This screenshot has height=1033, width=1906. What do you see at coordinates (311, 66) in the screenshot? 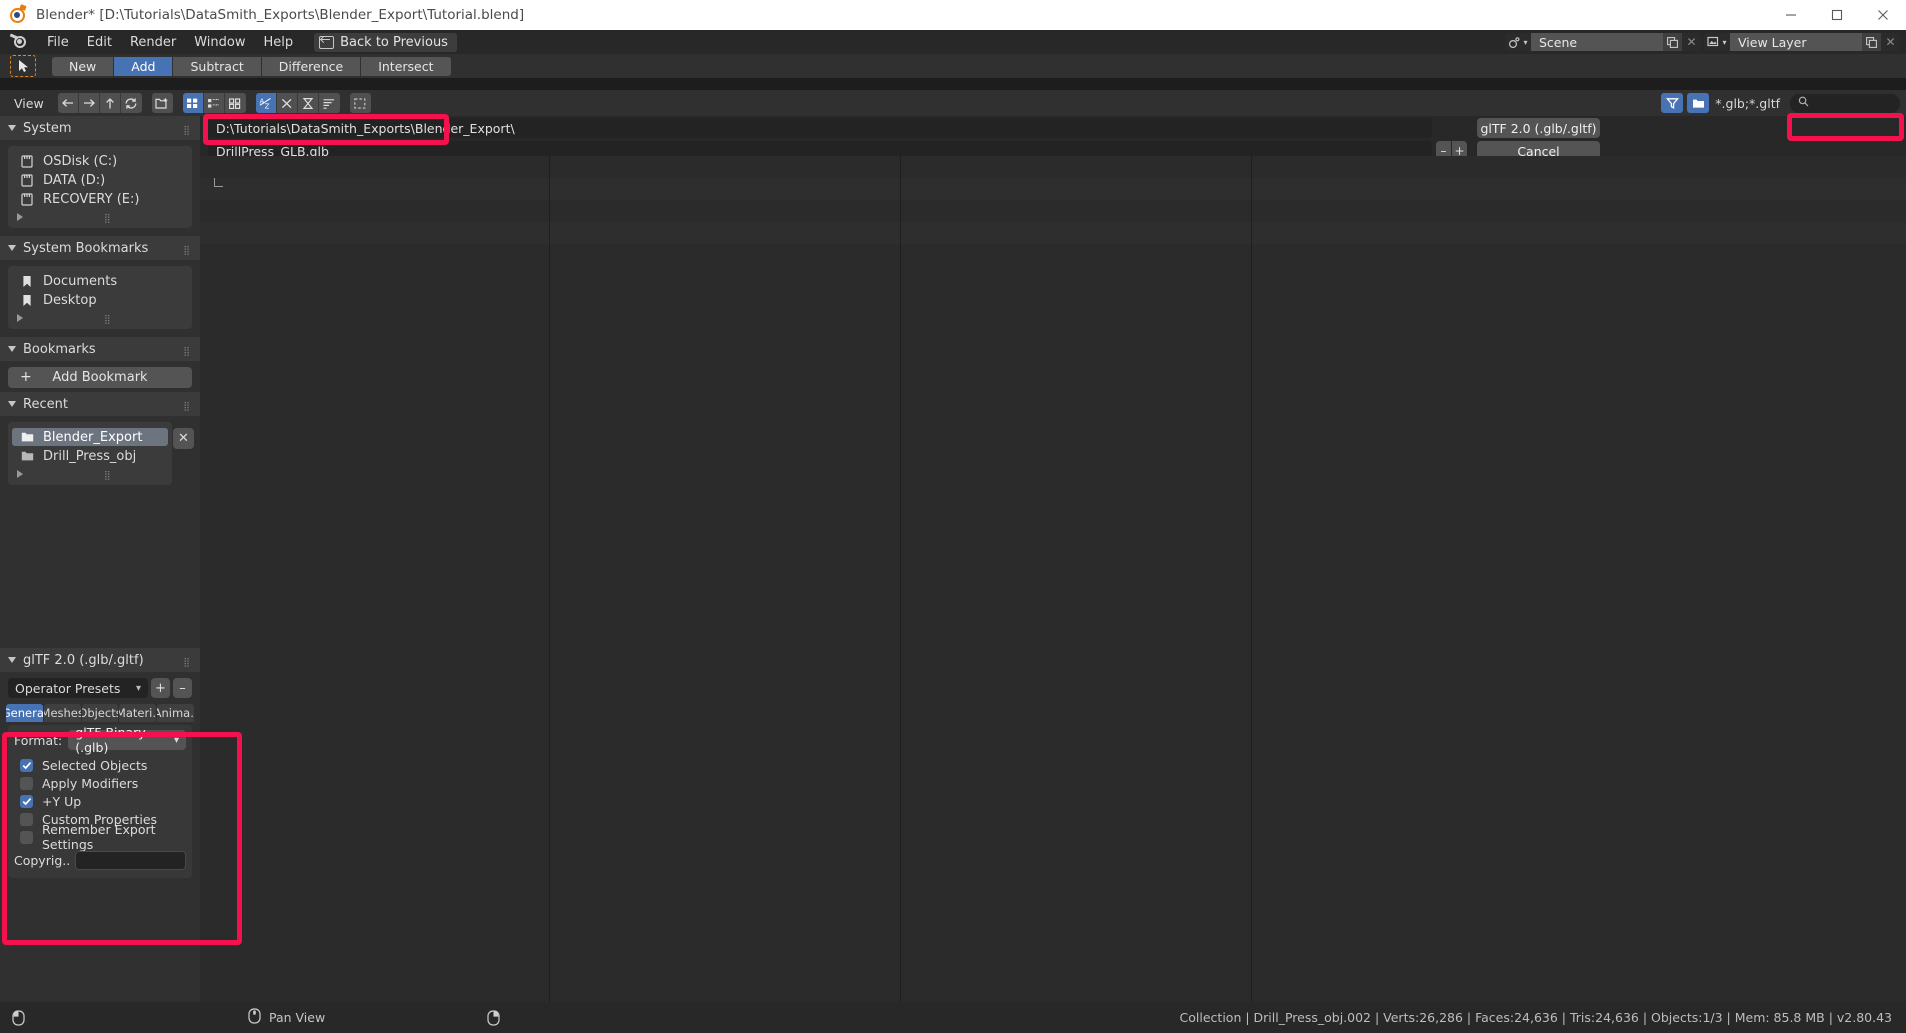
I see `mode-difference: Difference` at bounding box center [311, 66].